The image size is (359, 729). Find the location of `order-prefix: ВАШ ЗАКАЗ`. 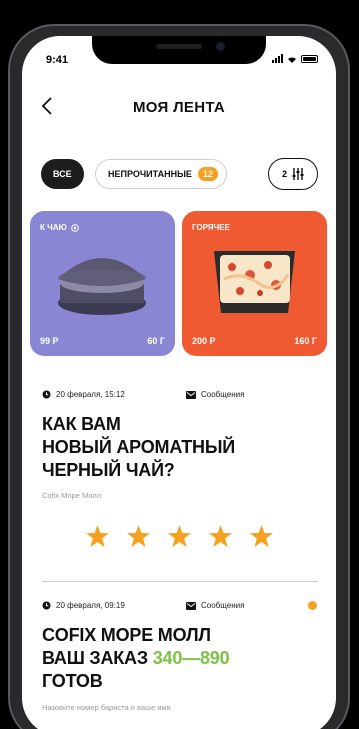

order-prefix: ВАШ ЗАКАЗ is located at coordinates (97, 658).